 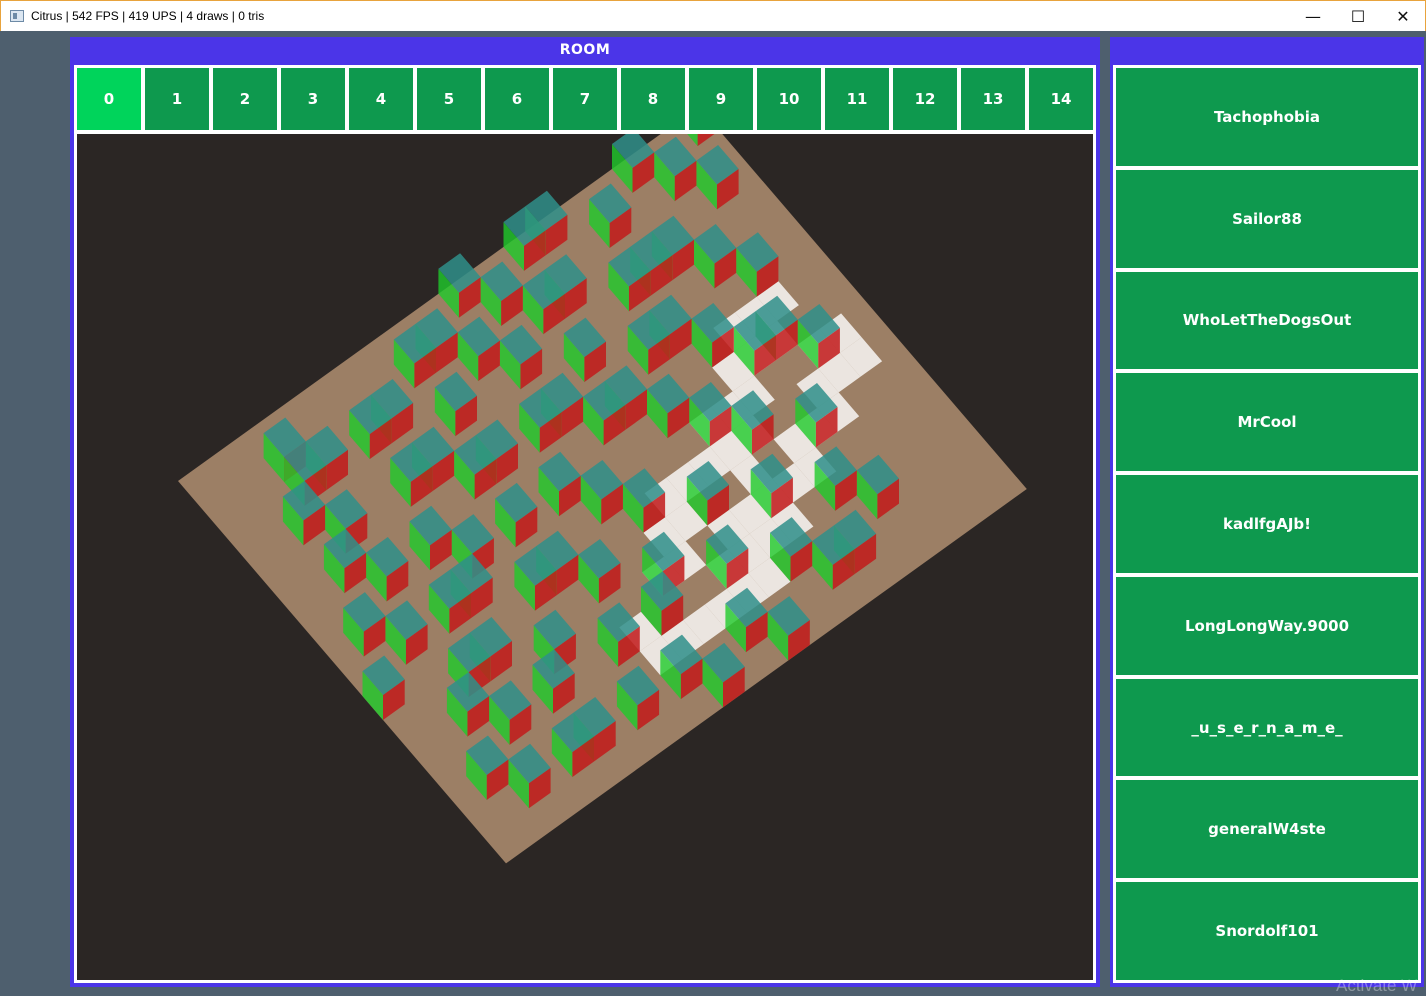 I want to click on minimize-button: —, so click(x=1313, y=16).